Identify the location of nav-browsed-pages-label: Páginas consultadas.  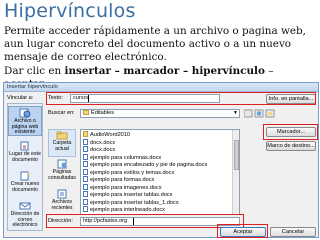
(62, 175).